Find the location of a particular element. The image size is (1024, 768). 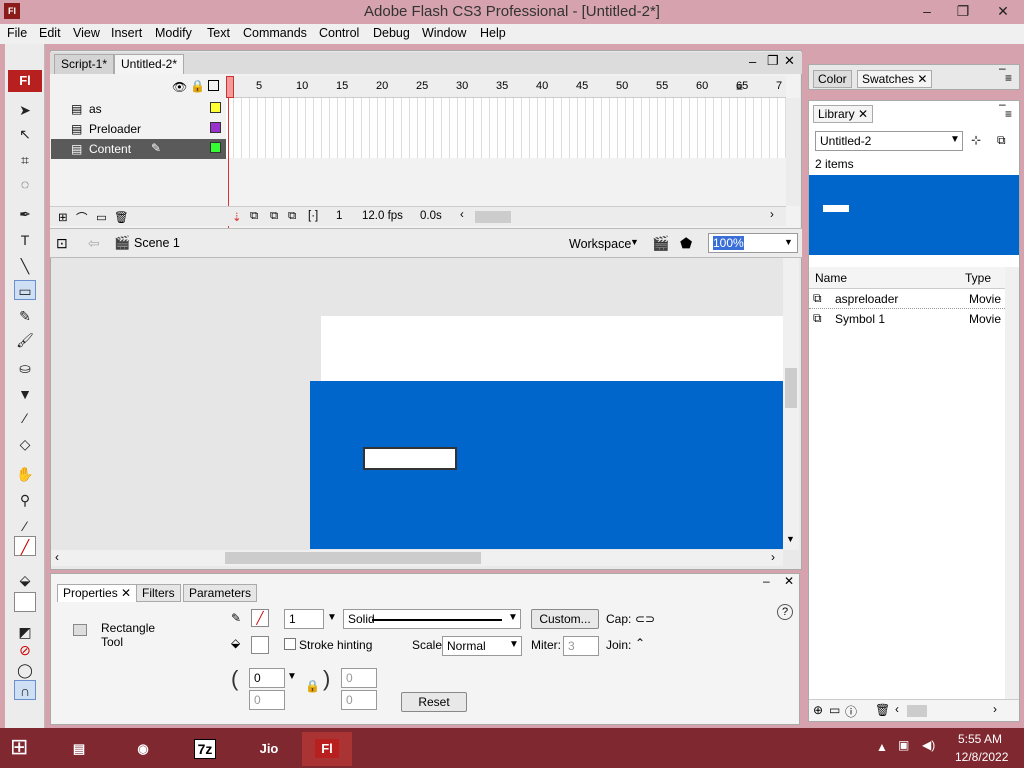

back-arrow-icon: ⇦ is located at coordinates (94, 243).